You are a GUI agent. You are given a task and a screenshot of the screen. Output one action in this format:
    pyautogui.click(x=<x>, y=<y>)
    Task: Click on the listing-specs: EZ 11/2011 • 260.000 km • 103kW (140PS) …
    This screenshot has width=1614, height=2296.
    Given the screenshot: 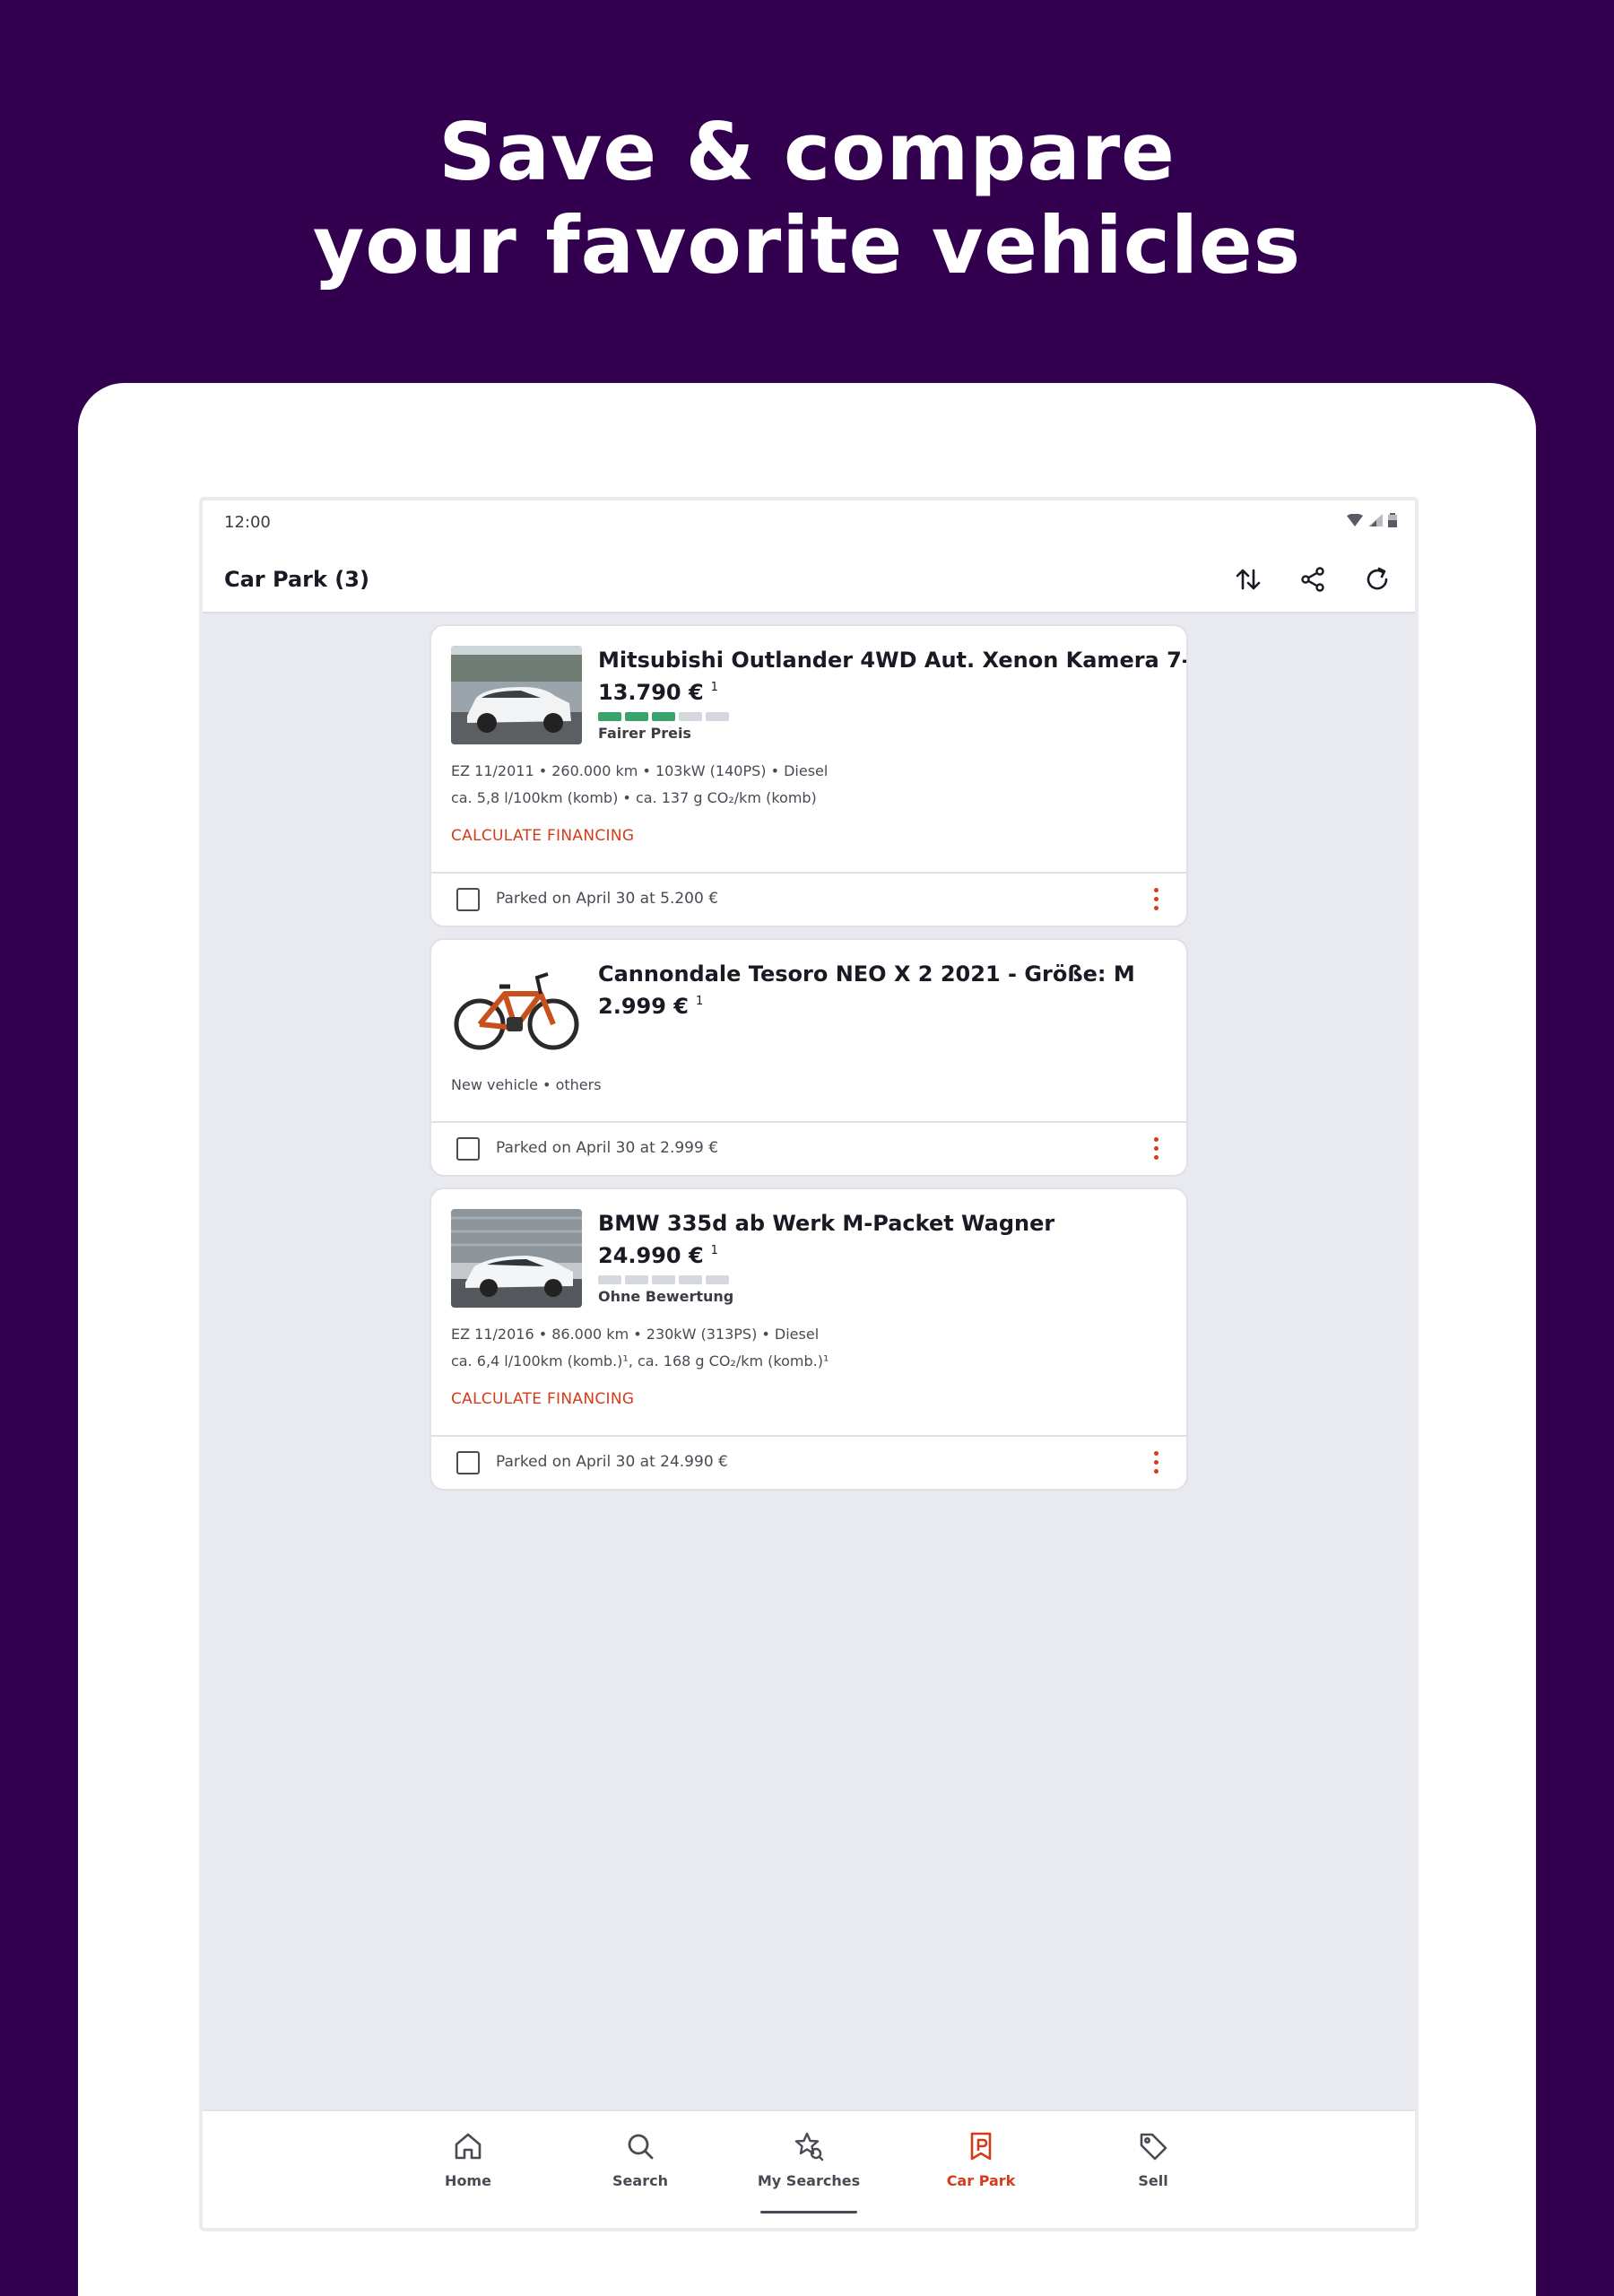 What is the action you would take?
    pyautogui.click(x=640, y=770)
    